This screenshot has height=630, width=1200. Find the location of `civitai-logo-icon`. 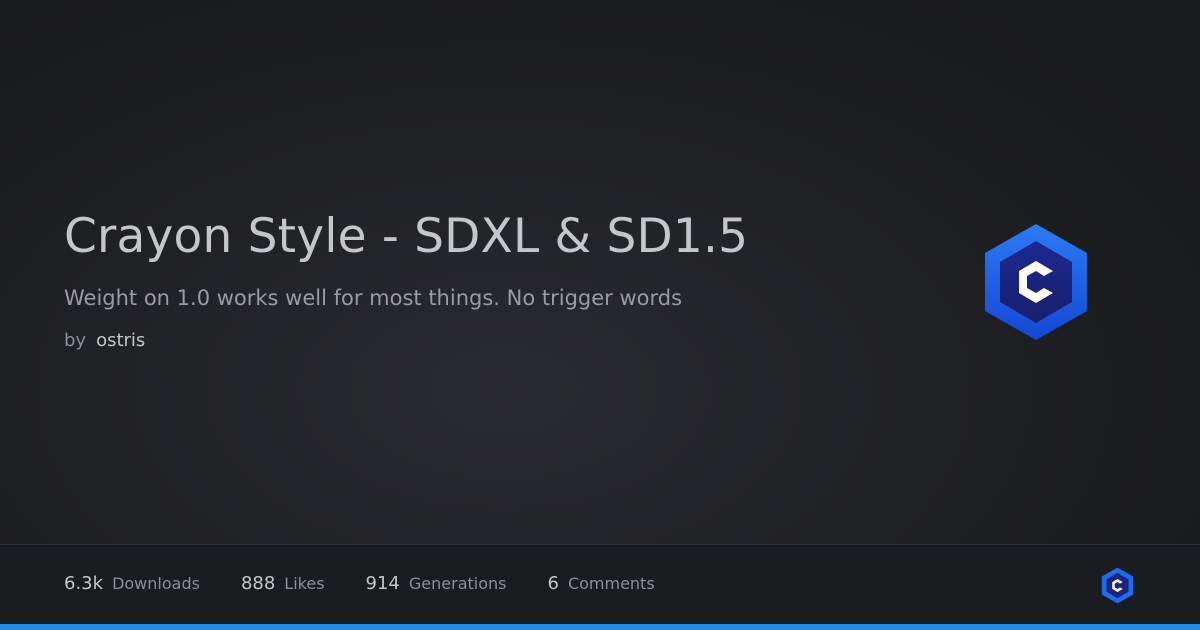

civitai-logo-icon is located at coordinates (1036, 282).